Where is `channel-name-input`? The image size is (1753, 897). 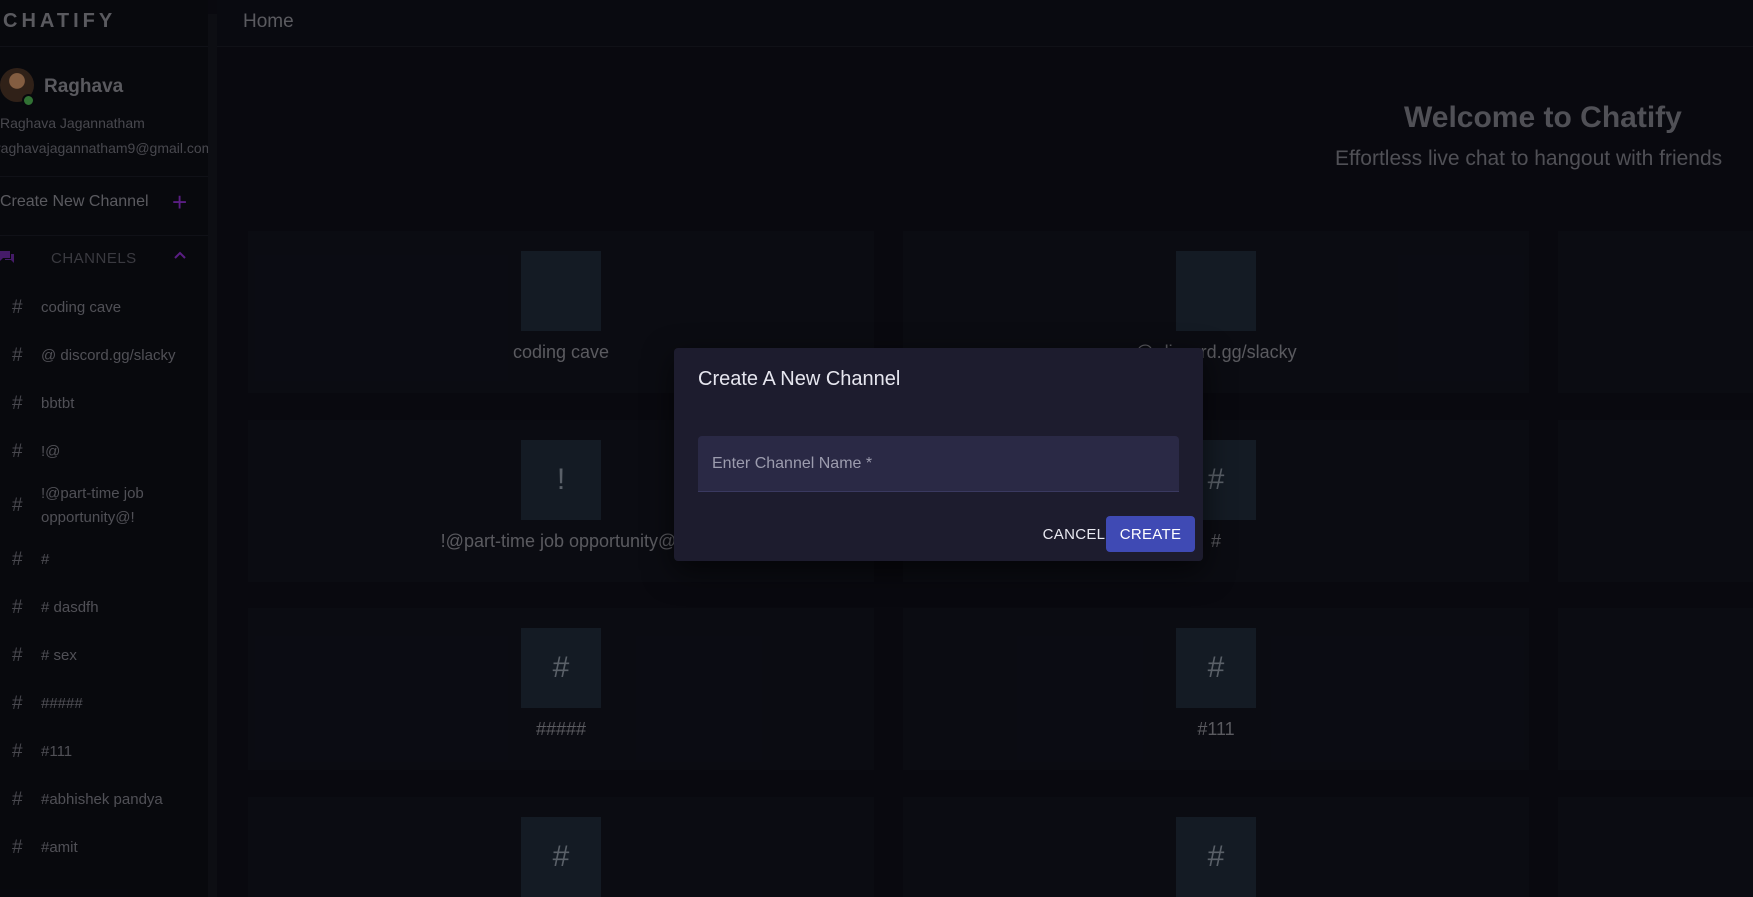 channel-name-input is located at coordinates (938, 464).